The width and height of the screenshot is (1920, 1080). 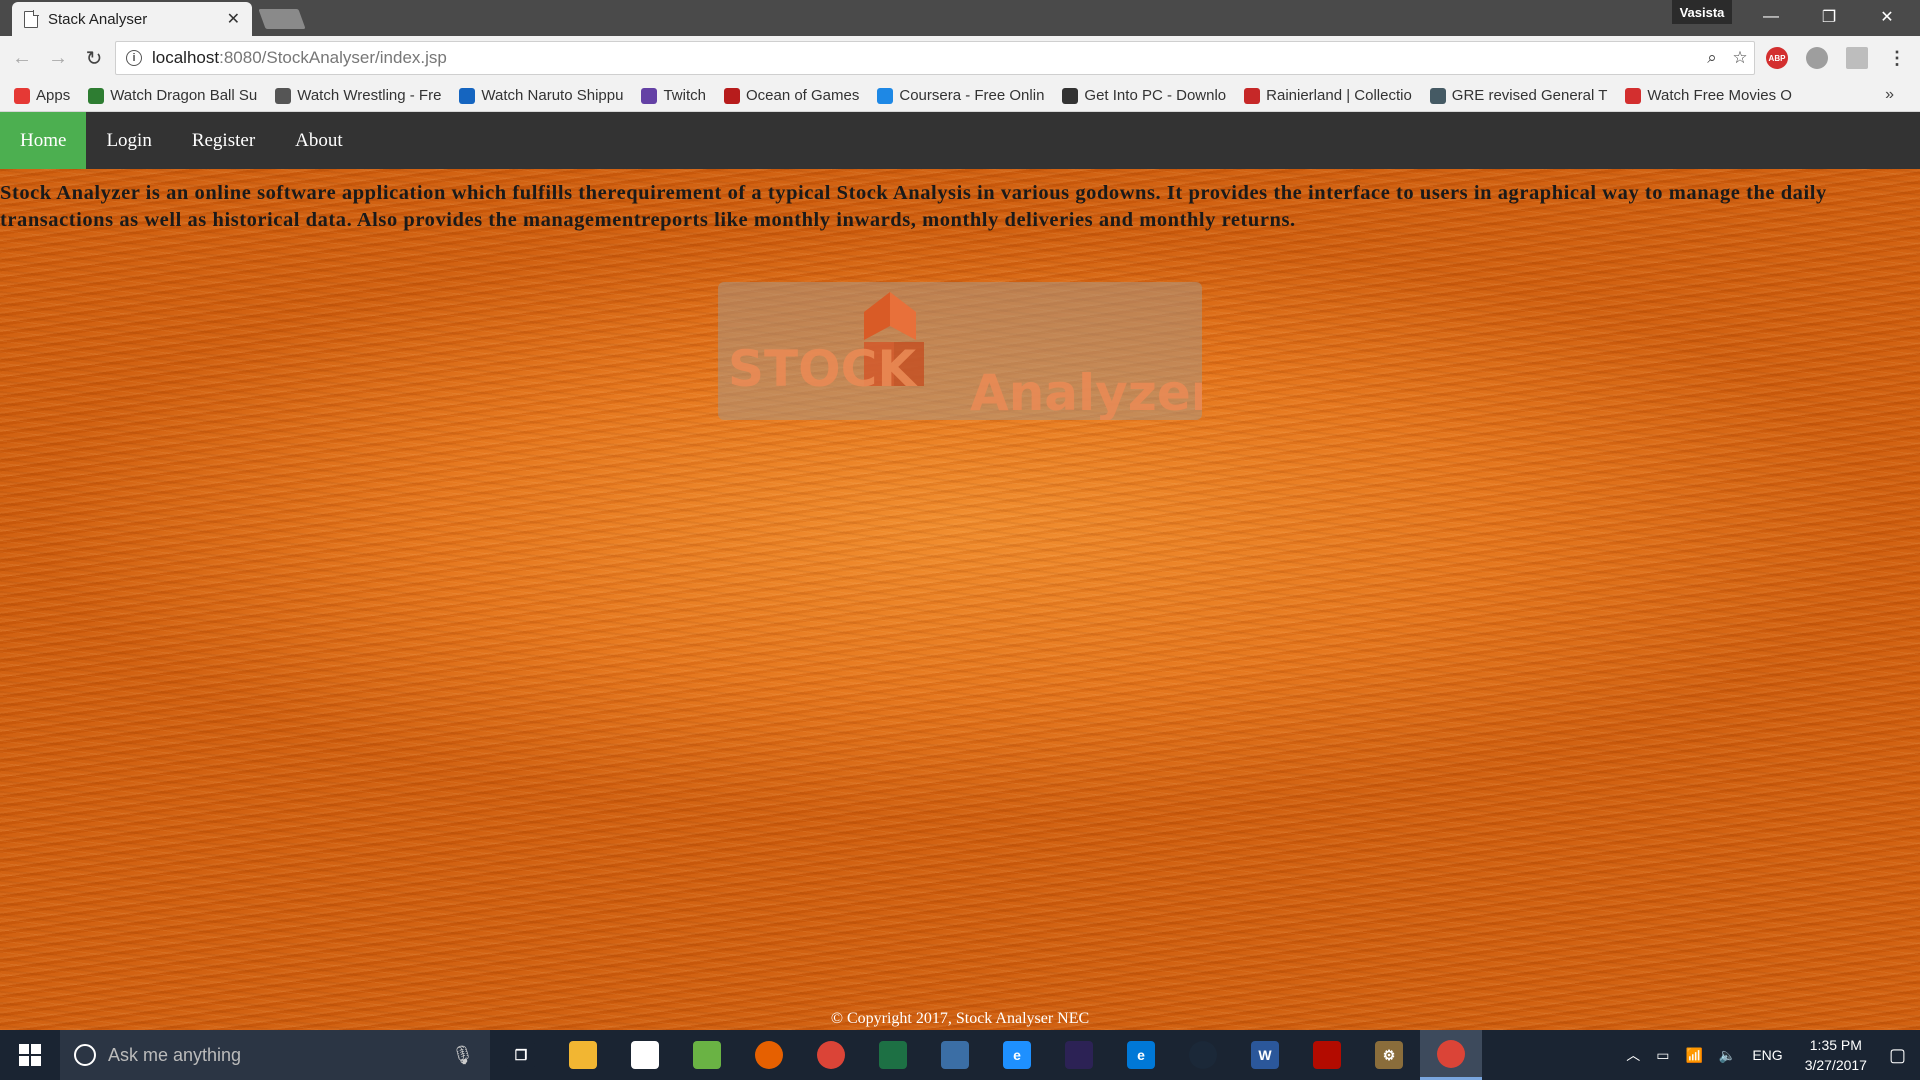 I want to click on bookmark-item: Get Into PC - Downlo, so click(x=1144, y=95).